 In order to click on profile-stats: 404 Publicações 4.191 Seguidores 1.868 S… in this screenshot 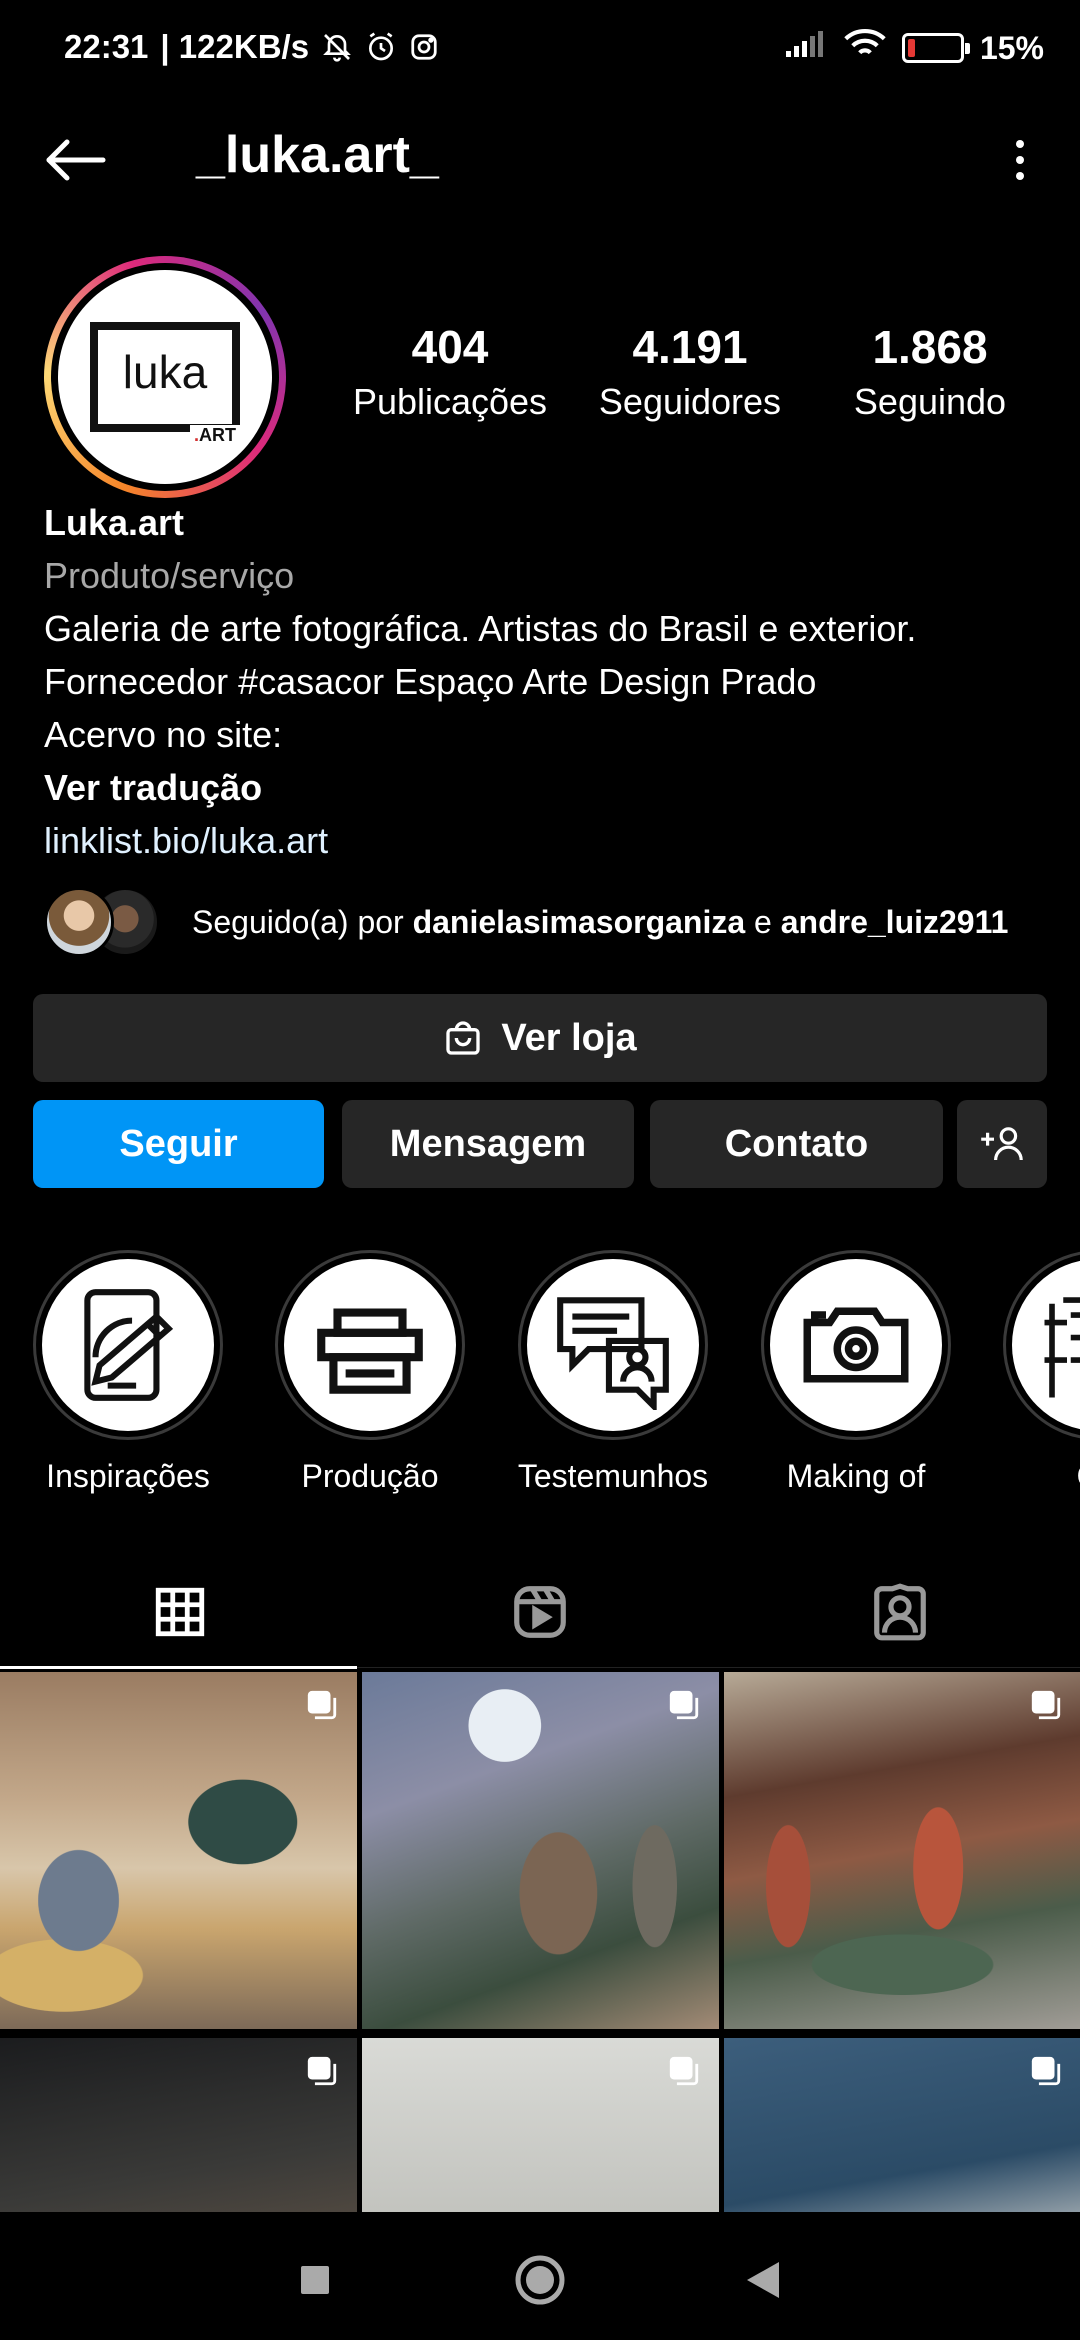, I will do `click(690, 372)`.